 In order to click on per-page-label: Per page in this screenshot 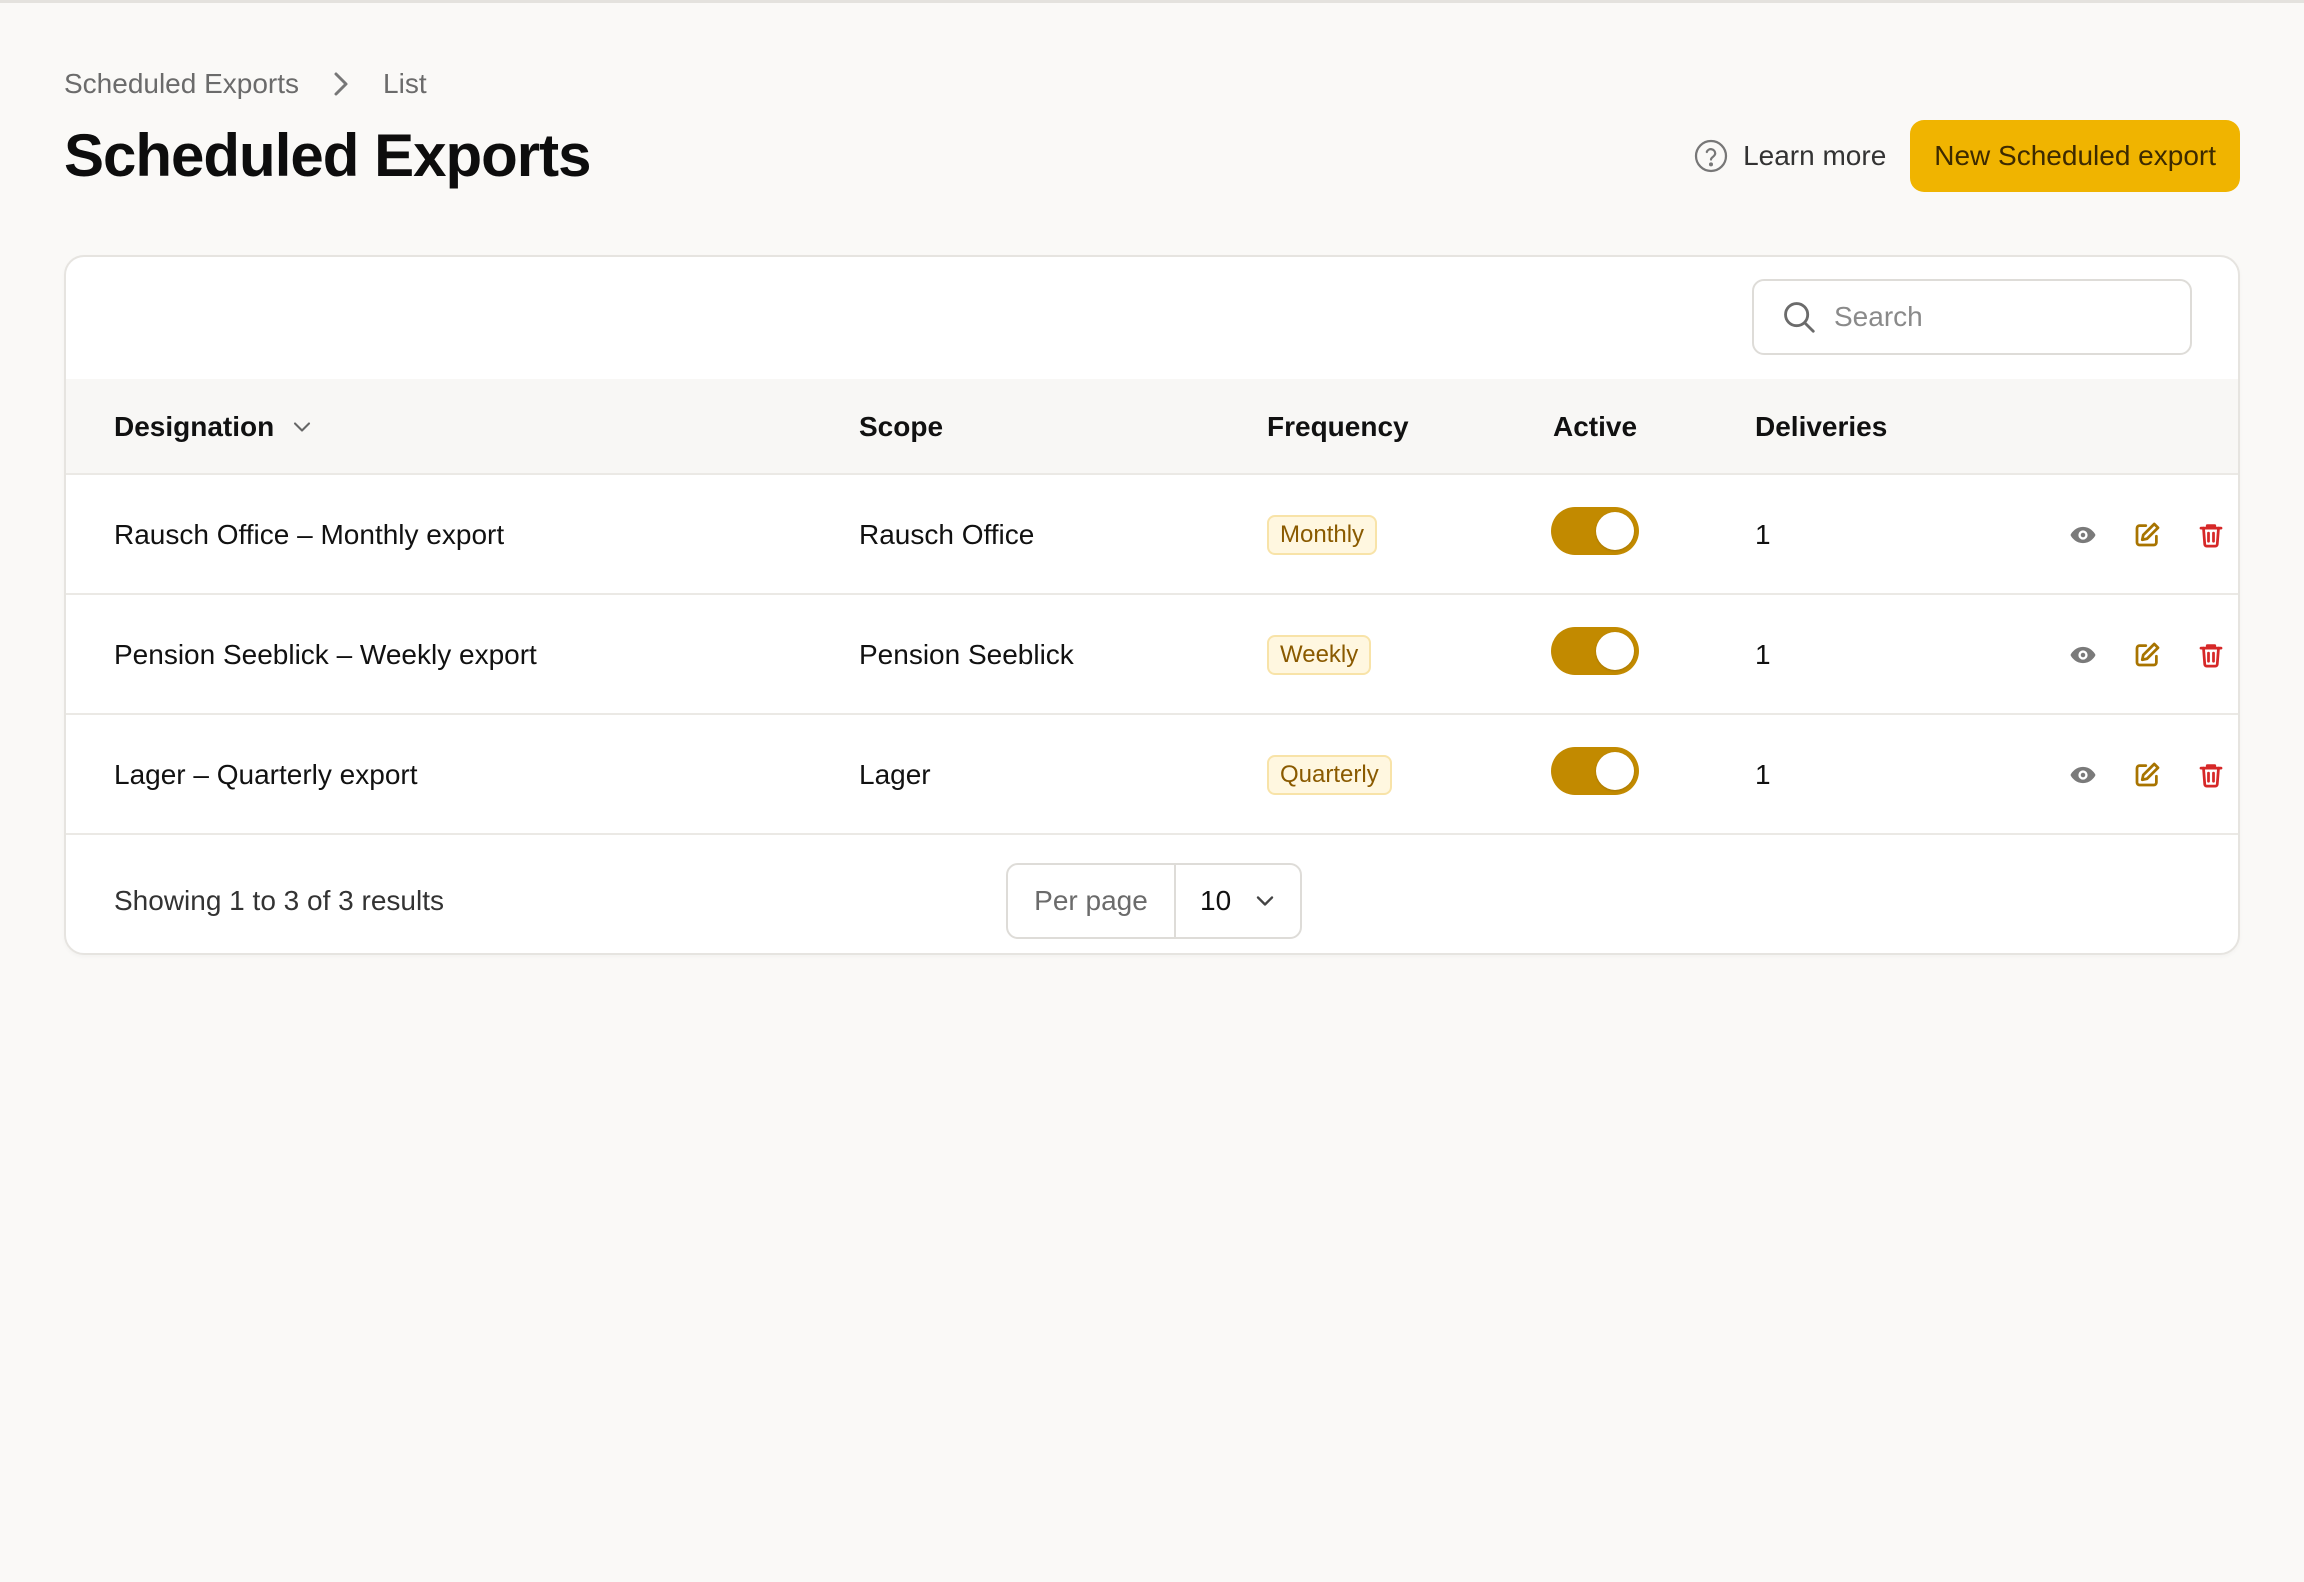, I will do `click(1092, 901)`.